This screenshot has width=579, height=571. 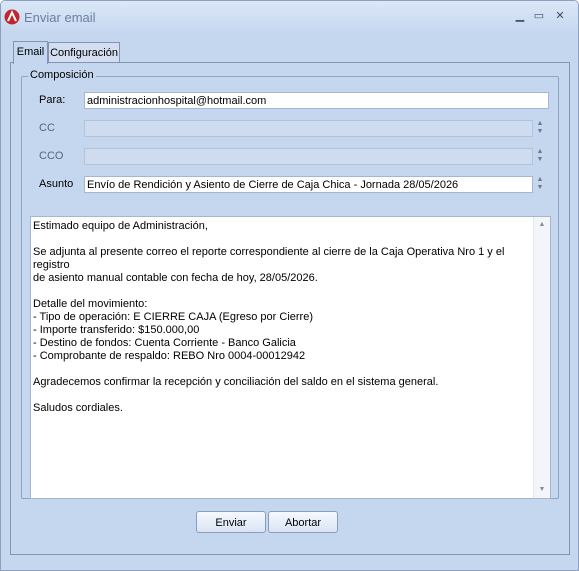 I want to click on cc-field, so click(x=308, y=128).